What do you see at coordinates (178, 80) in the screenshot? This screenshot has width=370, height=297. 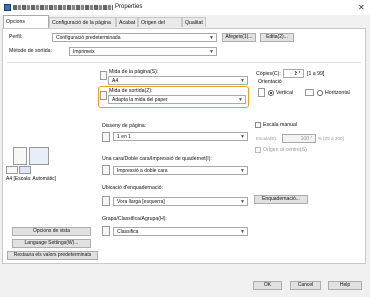 I see `page-size-select: A4 ▼` at bounding box center [178, 80].